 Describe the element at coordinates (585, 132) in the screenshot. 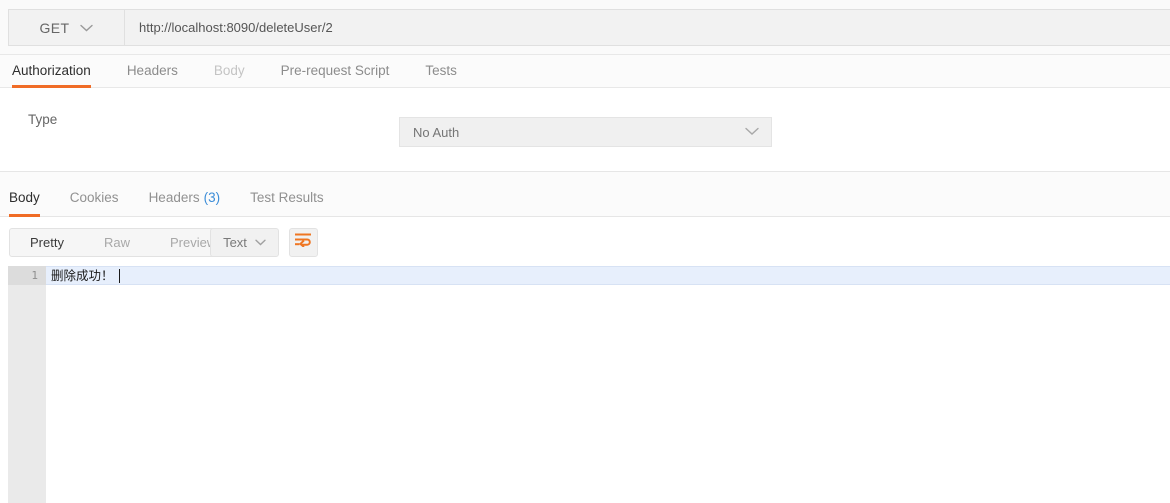

I see `auth-type-dropdown: No Auth` at that location.